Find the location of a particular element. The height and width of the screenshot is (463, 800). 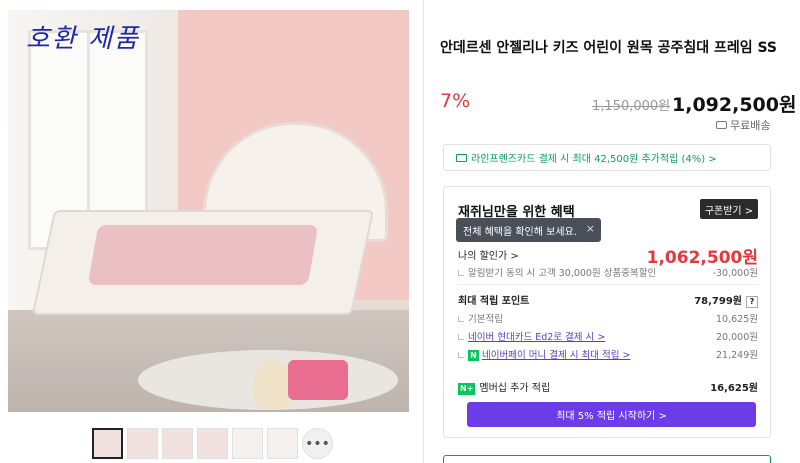

coupon-button: 구폰받기 > is located at coordinates (729, 209).